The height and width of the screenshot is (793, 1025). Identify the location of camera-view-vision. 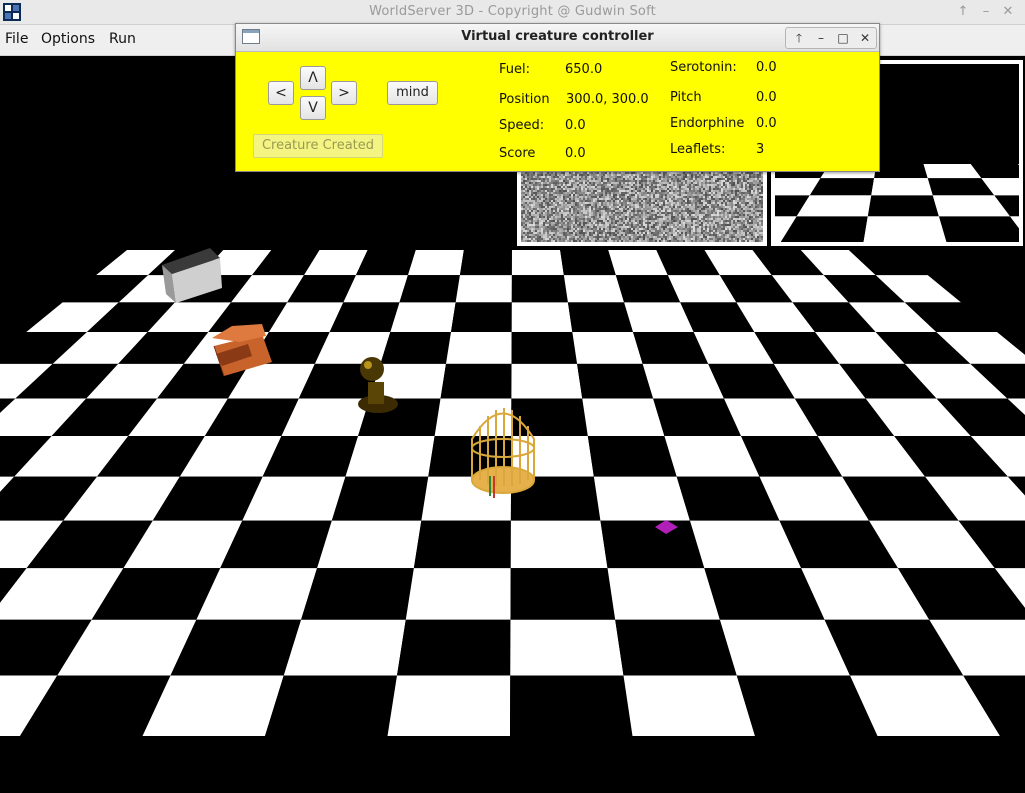
(642, 207).